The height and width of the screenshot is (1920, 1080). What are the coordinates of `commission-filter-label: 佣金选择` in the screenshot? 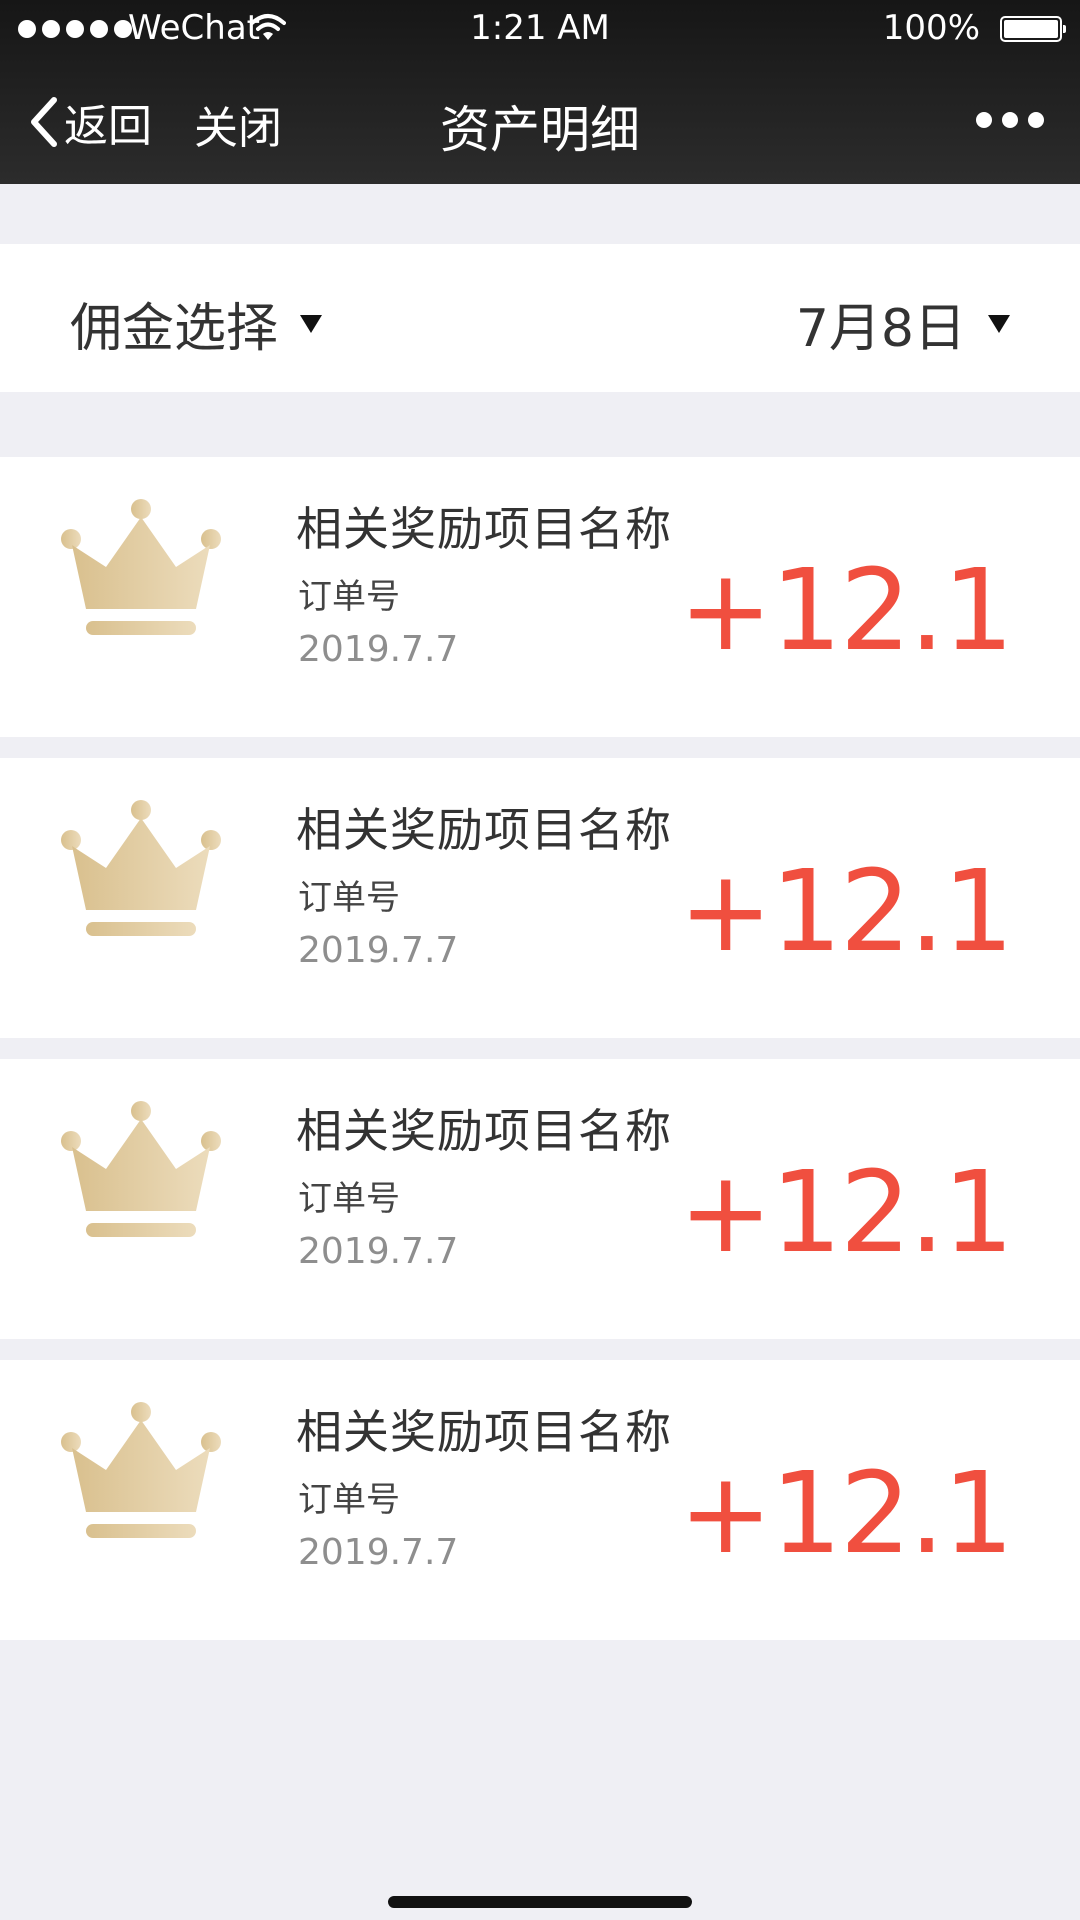 It's located at (174, 329).